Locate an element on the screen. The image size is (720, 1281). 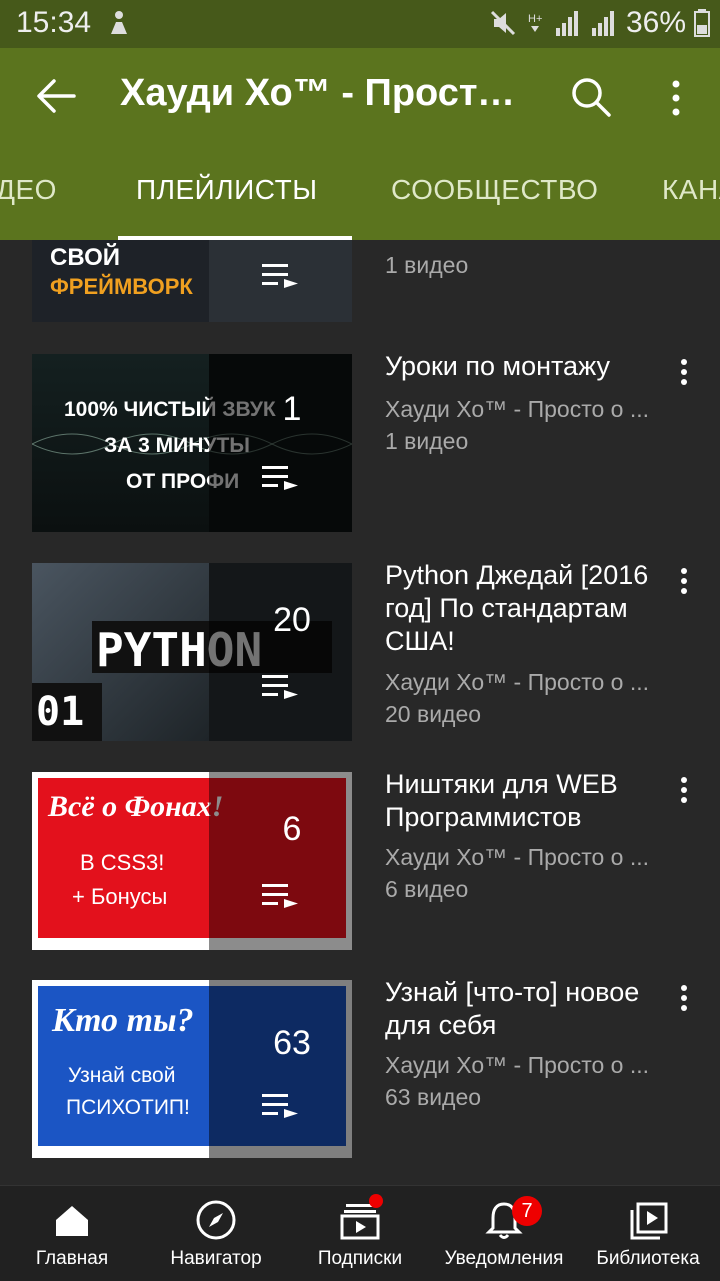
accessibility-icon is located at coordinates (119, 22).